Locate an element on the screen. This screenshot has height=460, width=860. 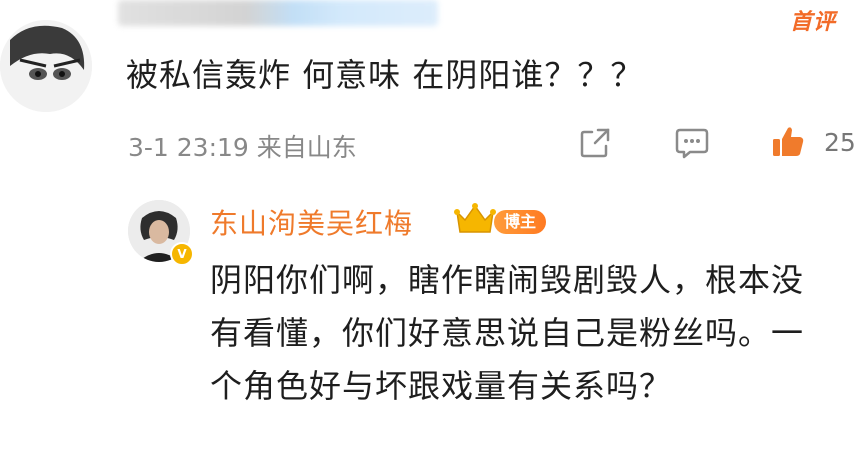
share-icon is located at coordinates (595, 143).